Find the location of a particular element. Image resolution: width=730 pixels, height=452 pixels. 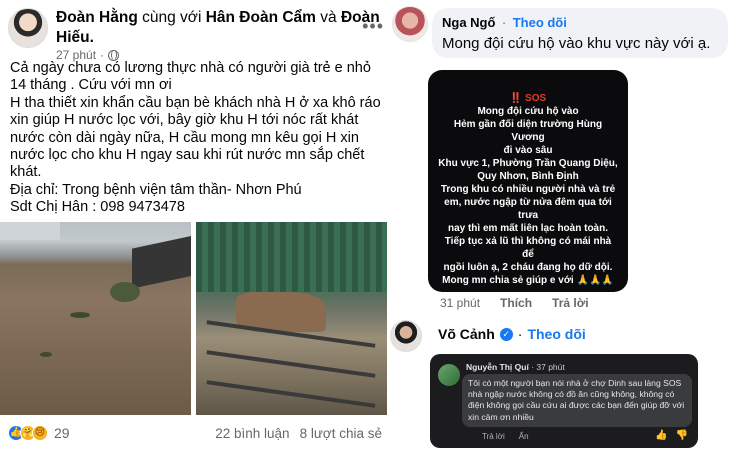

roof-shape is located at coordinates (30, 231).